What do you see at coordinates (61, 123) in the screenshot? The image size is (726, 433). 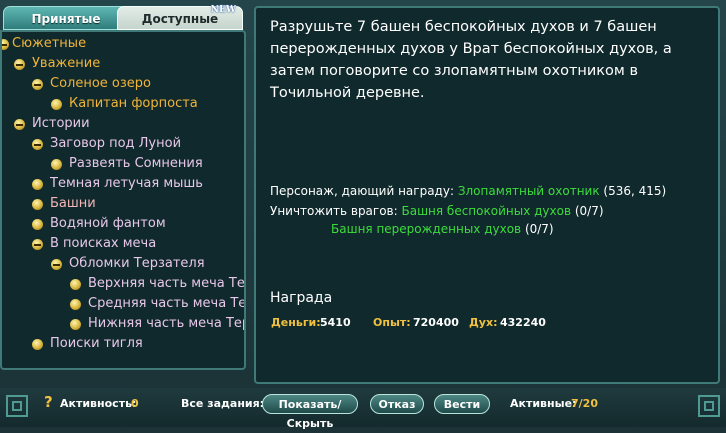 I see `tree-item-label: Истории` at bounding box center [61, 123].